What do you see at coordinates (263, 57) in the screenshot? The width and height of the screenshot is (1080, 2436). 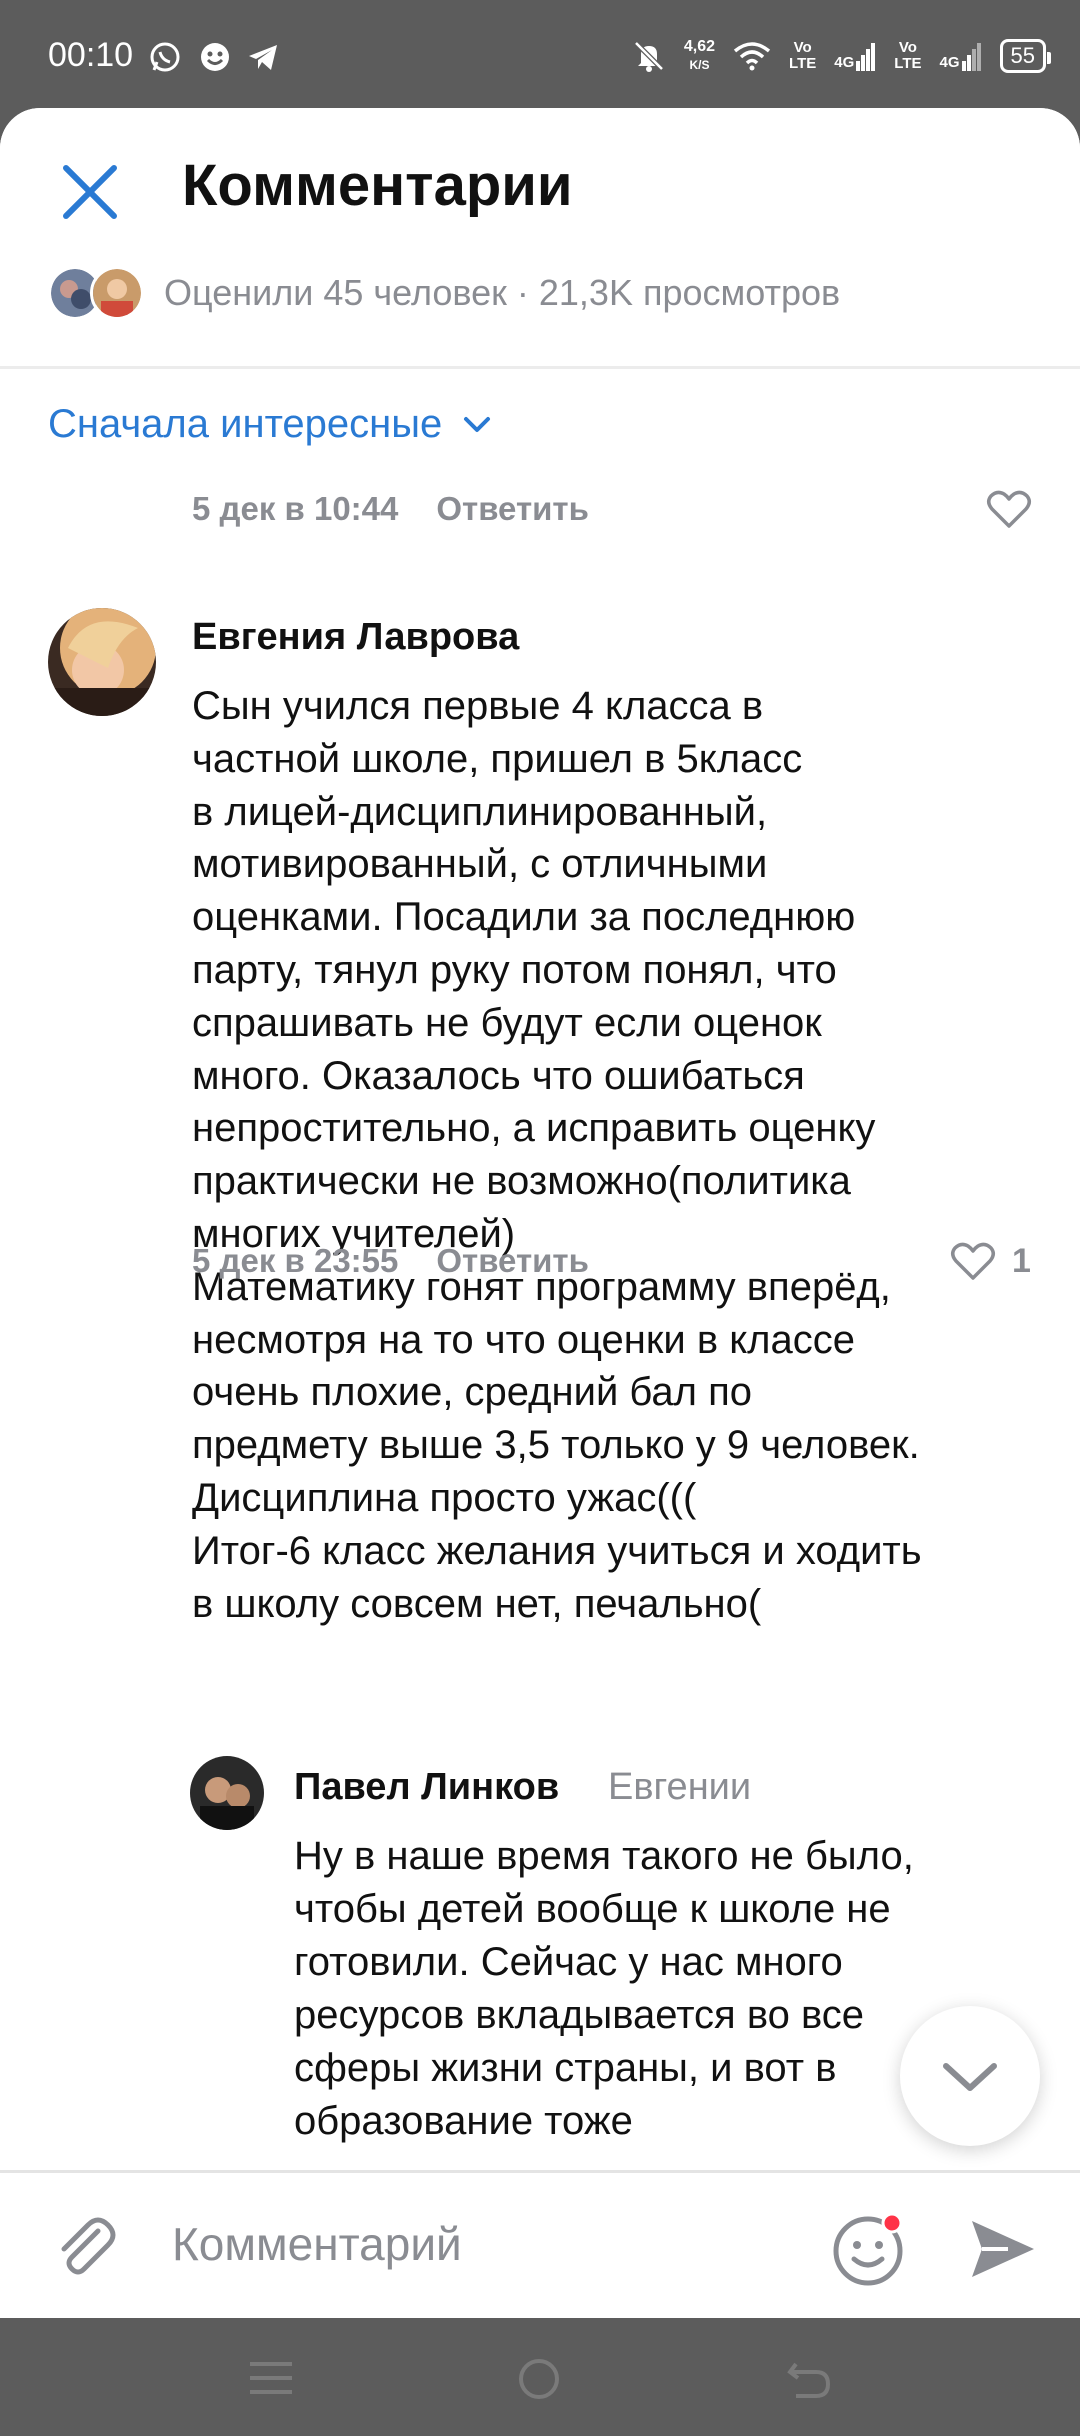 I see `telegram-icon` at bounding box center [263, 57].